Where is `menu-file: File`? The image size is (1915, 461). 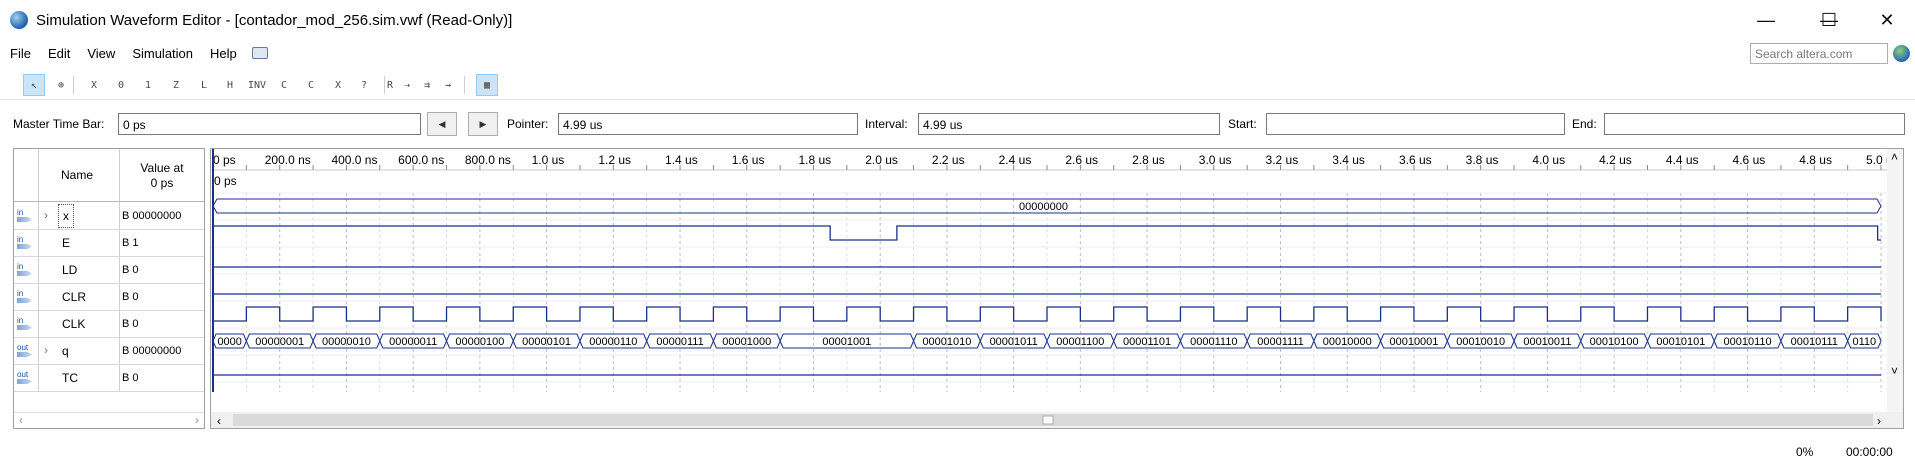
menu-file: File is located at coordinates (20, 53).